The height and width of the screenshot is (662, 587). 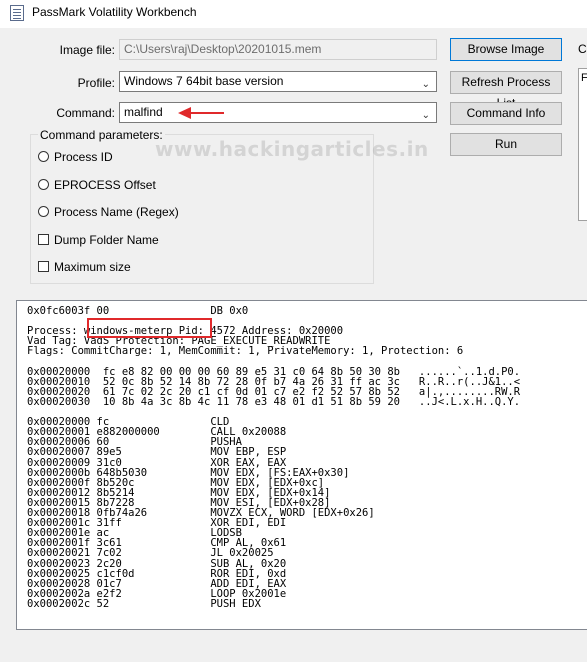 I want to click on profile-select: Windows 7 64bit base version ⌄, so click(x=278, y=81).